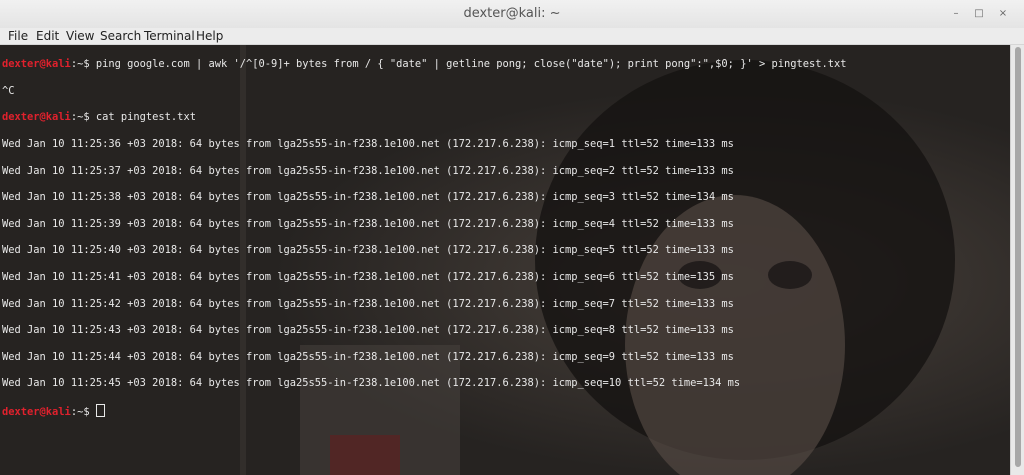  I want to click on minimize-icon: –, so click(956, 14).